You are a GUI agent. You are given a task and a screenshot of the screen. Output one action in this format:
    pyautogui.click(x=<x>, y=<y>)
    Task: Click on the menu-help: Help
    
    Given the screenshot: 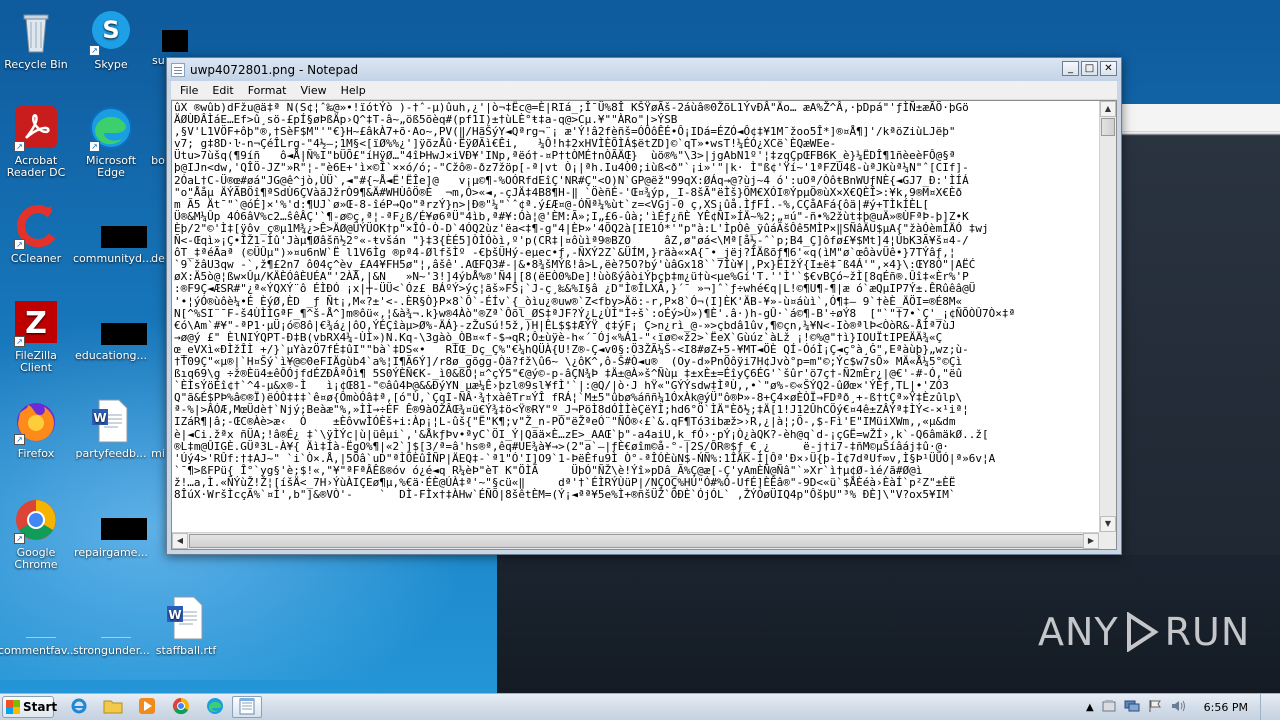 What is the action you would take?
    pyautogui.click(x=353, y=90)
    